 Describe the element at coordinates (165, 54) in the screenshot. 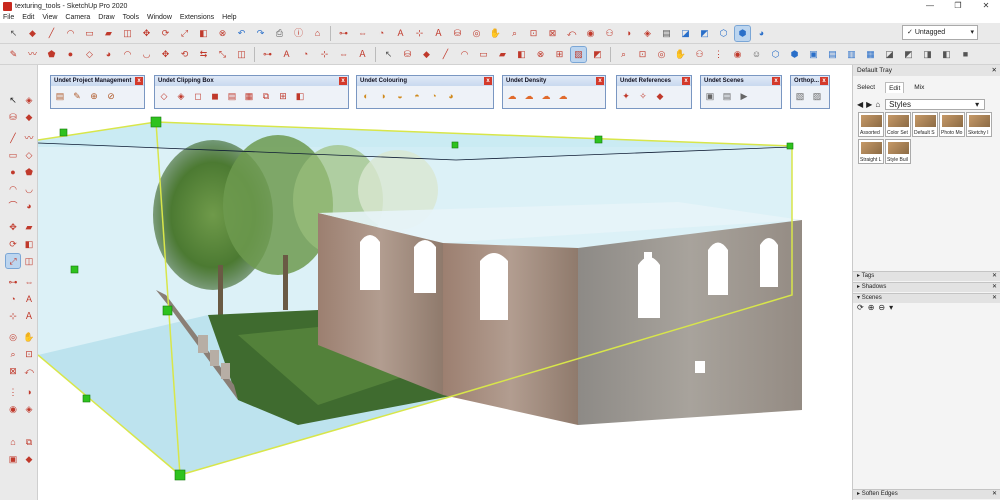

I see `move-icon: ✥` at that location.